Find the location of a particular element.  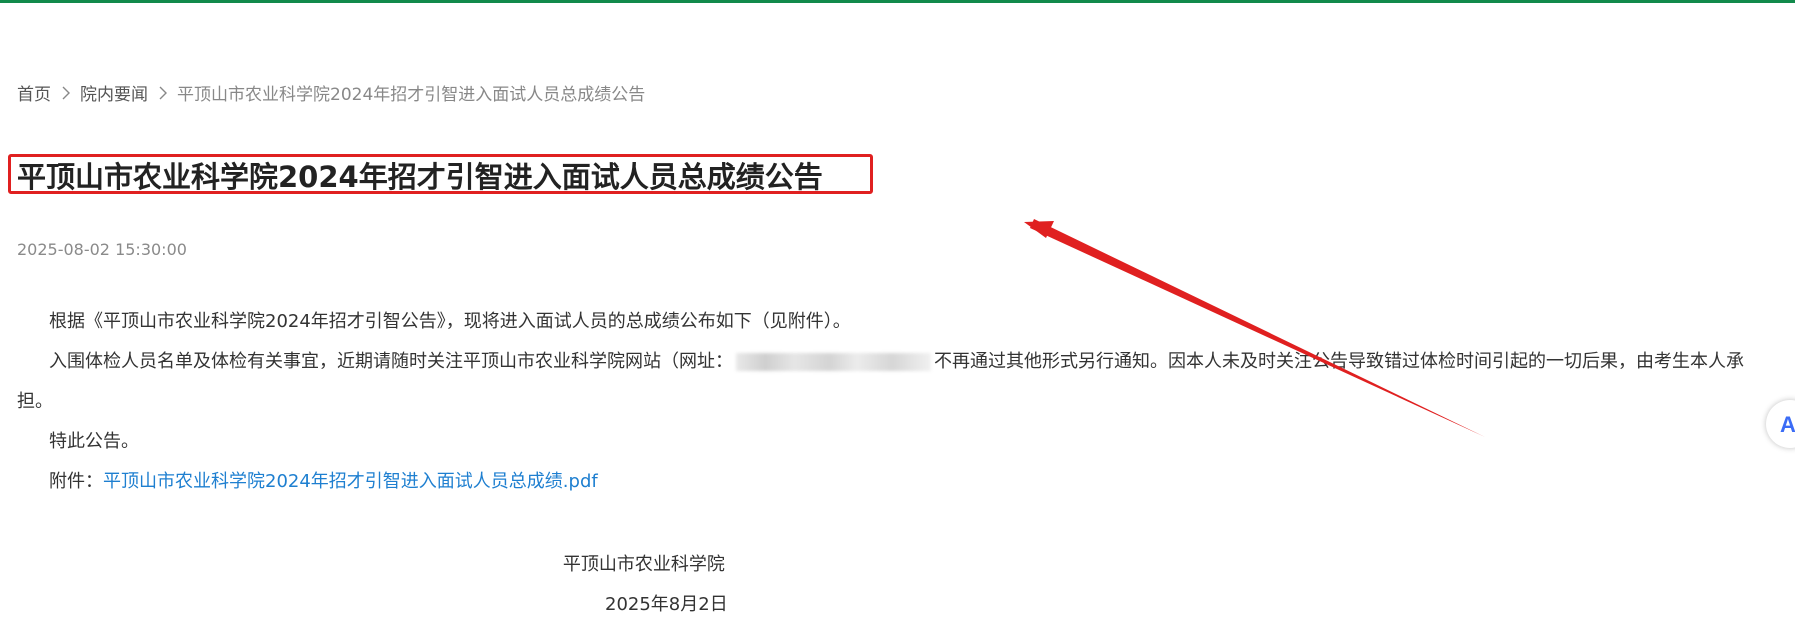

breadcrumb: 首页 院内要闻 平顶山市农业科学院2024年招才引智进入面试人员总成绩公告 is located at coordinates (331, 92).